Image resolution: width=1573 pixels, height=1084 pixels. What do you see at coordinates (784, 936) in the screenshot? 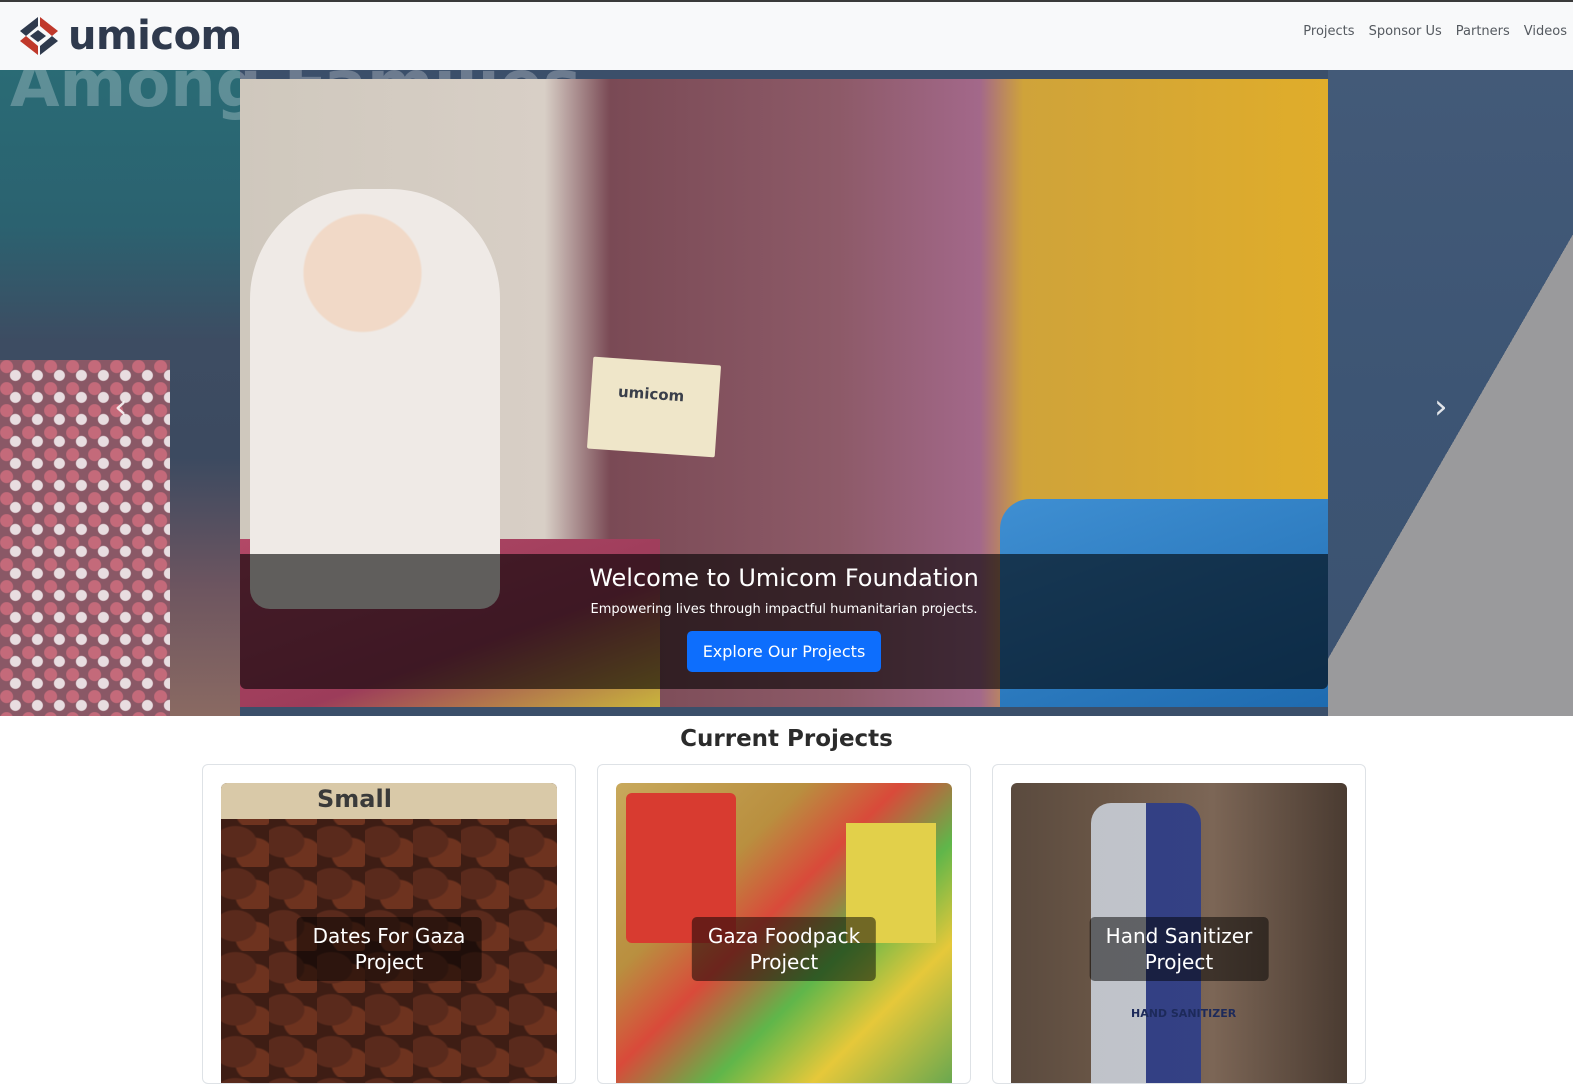
I see `project-title-line: Gaza Foodpack` at bounding box center [784, 936].